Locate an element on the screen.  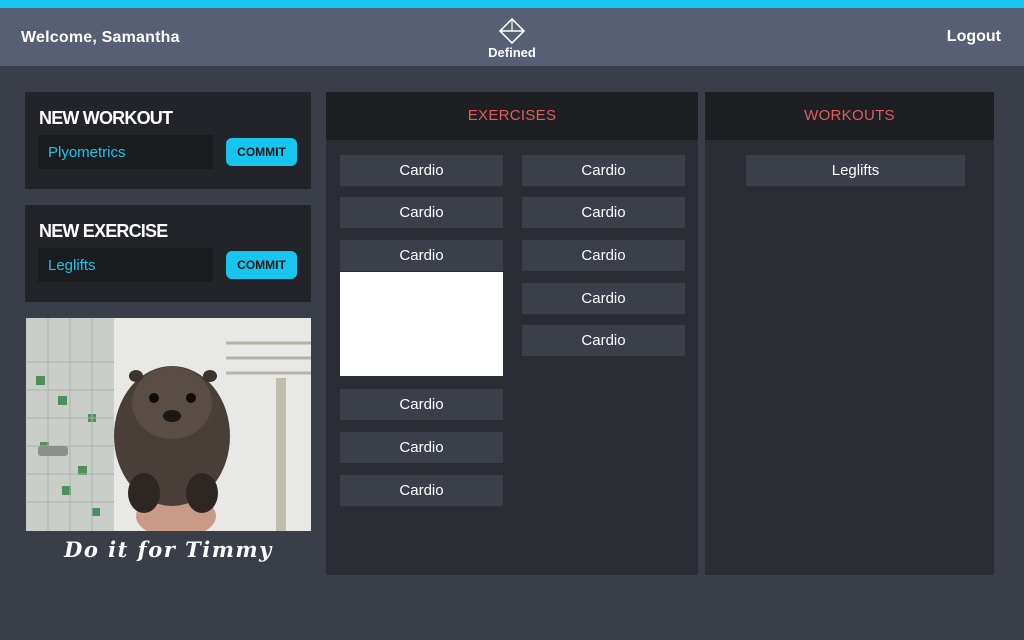
logout-link: Logout is located at coordinates (974, 37).